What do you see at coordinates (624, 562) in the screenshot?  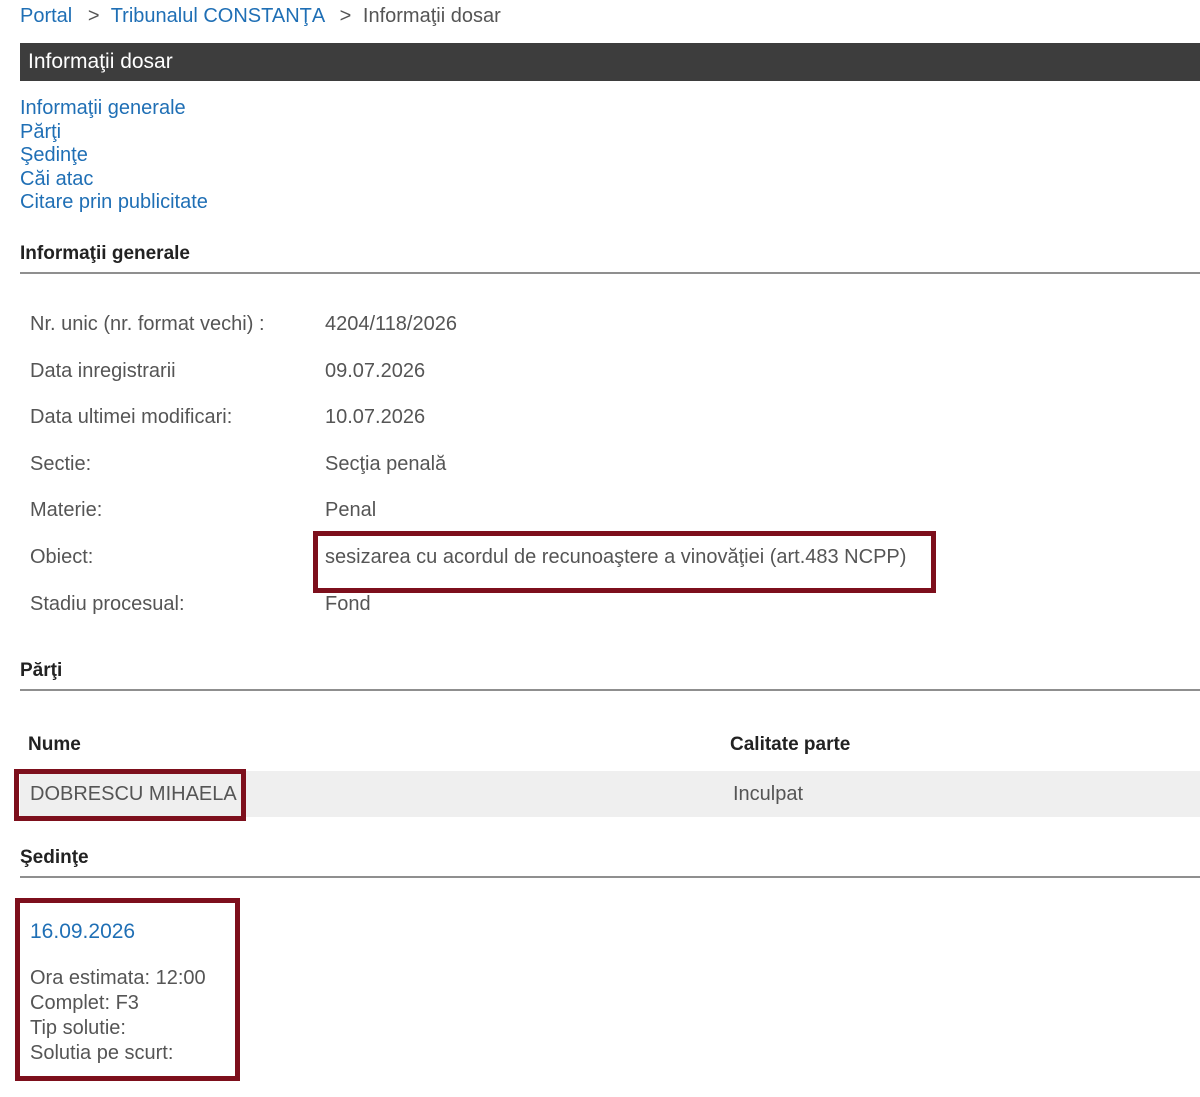 I see `highlight-box-obiect` at bounding box center [624, 562].